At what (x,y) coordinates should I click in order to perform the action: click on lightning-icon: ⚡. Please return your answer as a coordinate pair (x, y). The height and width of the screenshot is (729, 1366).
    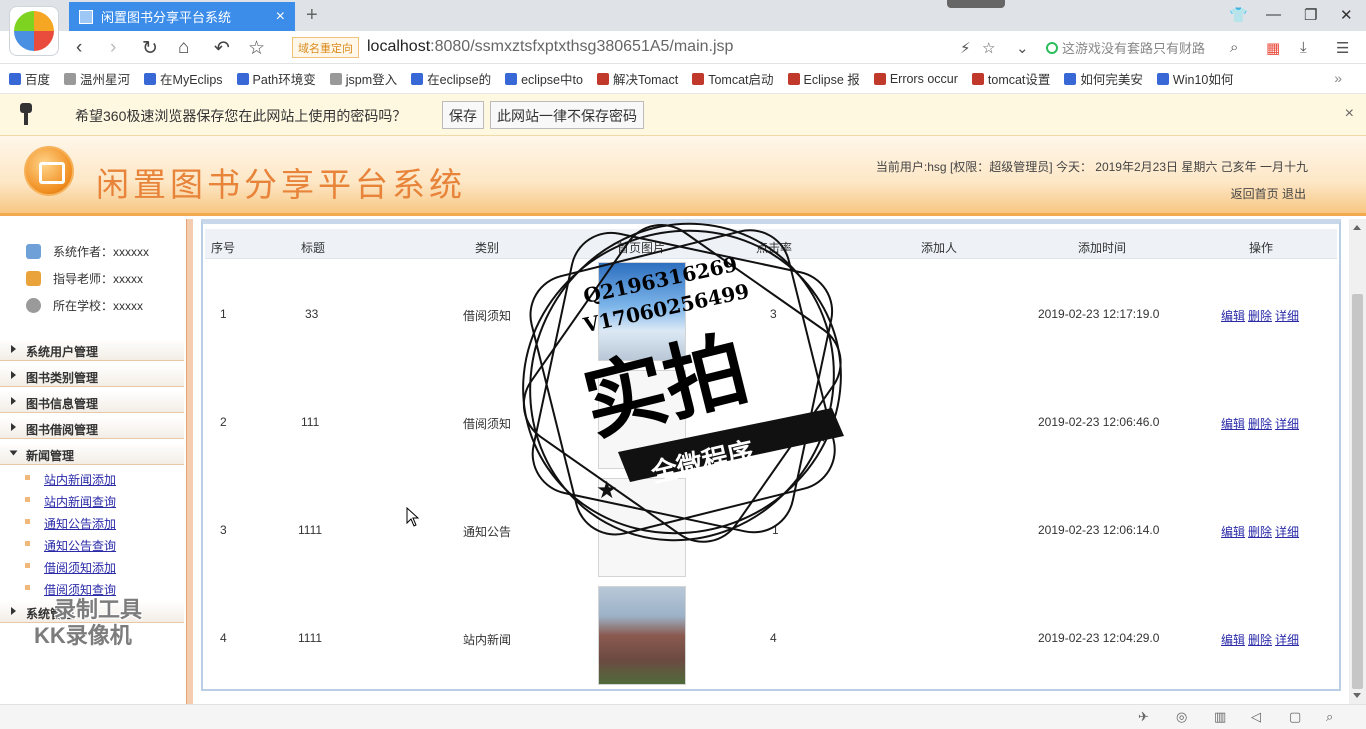
    Looking at the image, I should click on (965, 48).